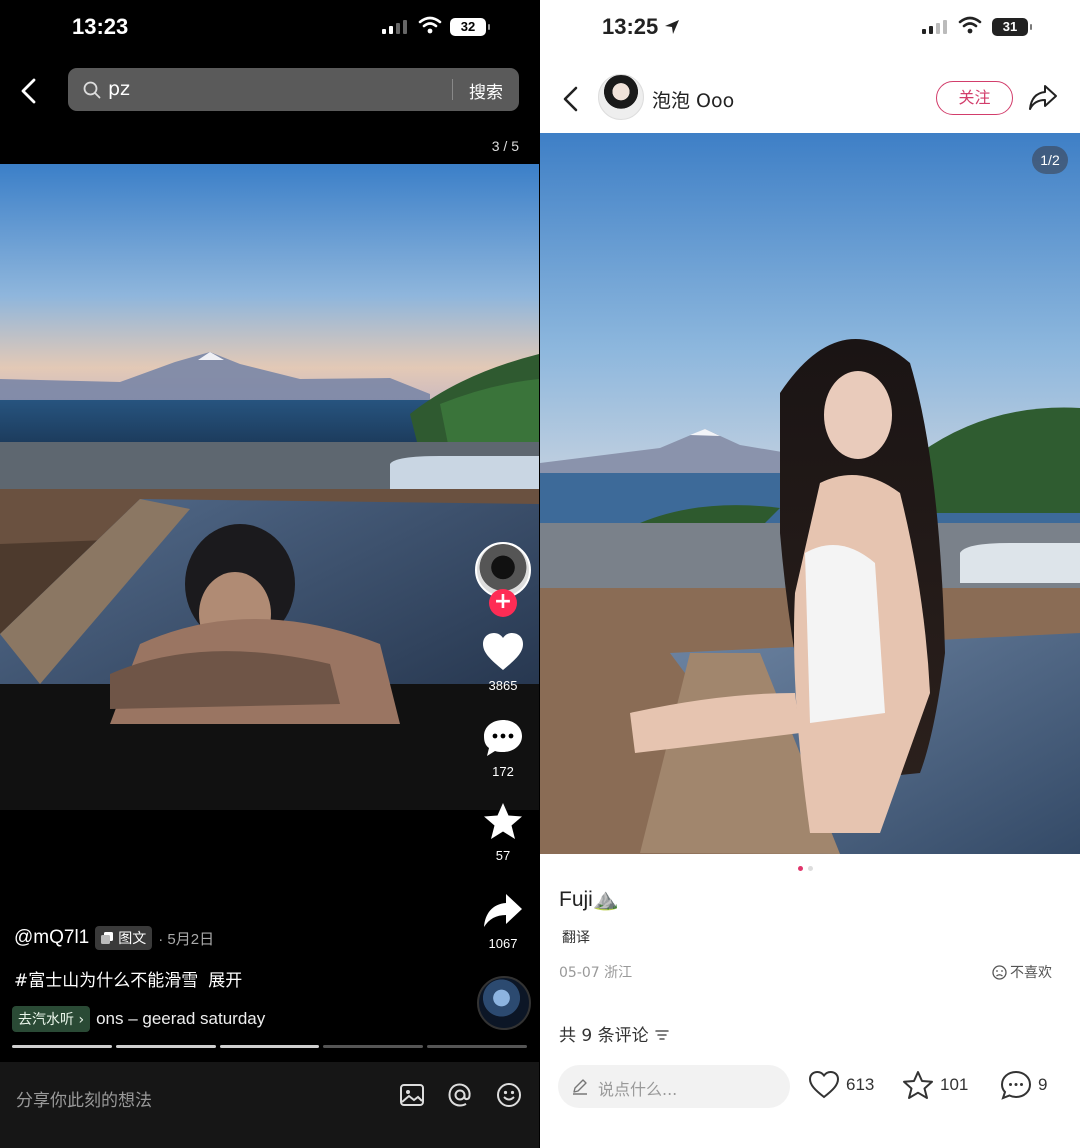 This screenshot has width=1080, height=1148. I want to click on favorite-count: 57, so click(503, 855).